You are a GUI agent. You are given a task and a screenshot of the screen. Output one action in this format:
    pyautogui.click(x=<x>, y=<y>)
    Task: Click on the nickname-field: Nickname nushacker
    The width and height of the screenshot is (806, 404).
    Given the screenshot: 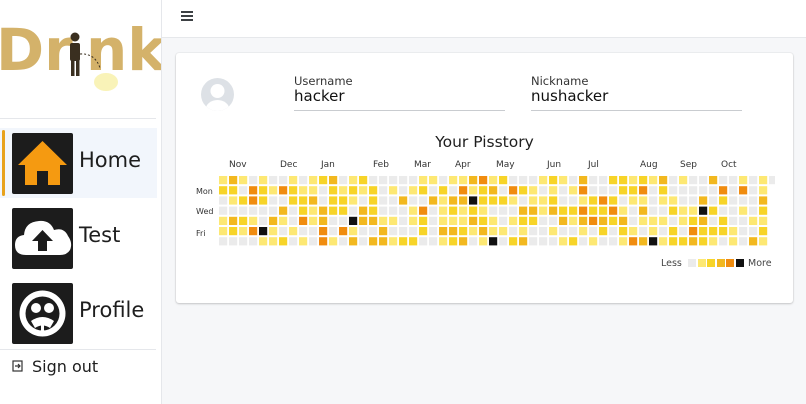 What is the action you would take?
    pyautogui.click(x=636, y=92)
    